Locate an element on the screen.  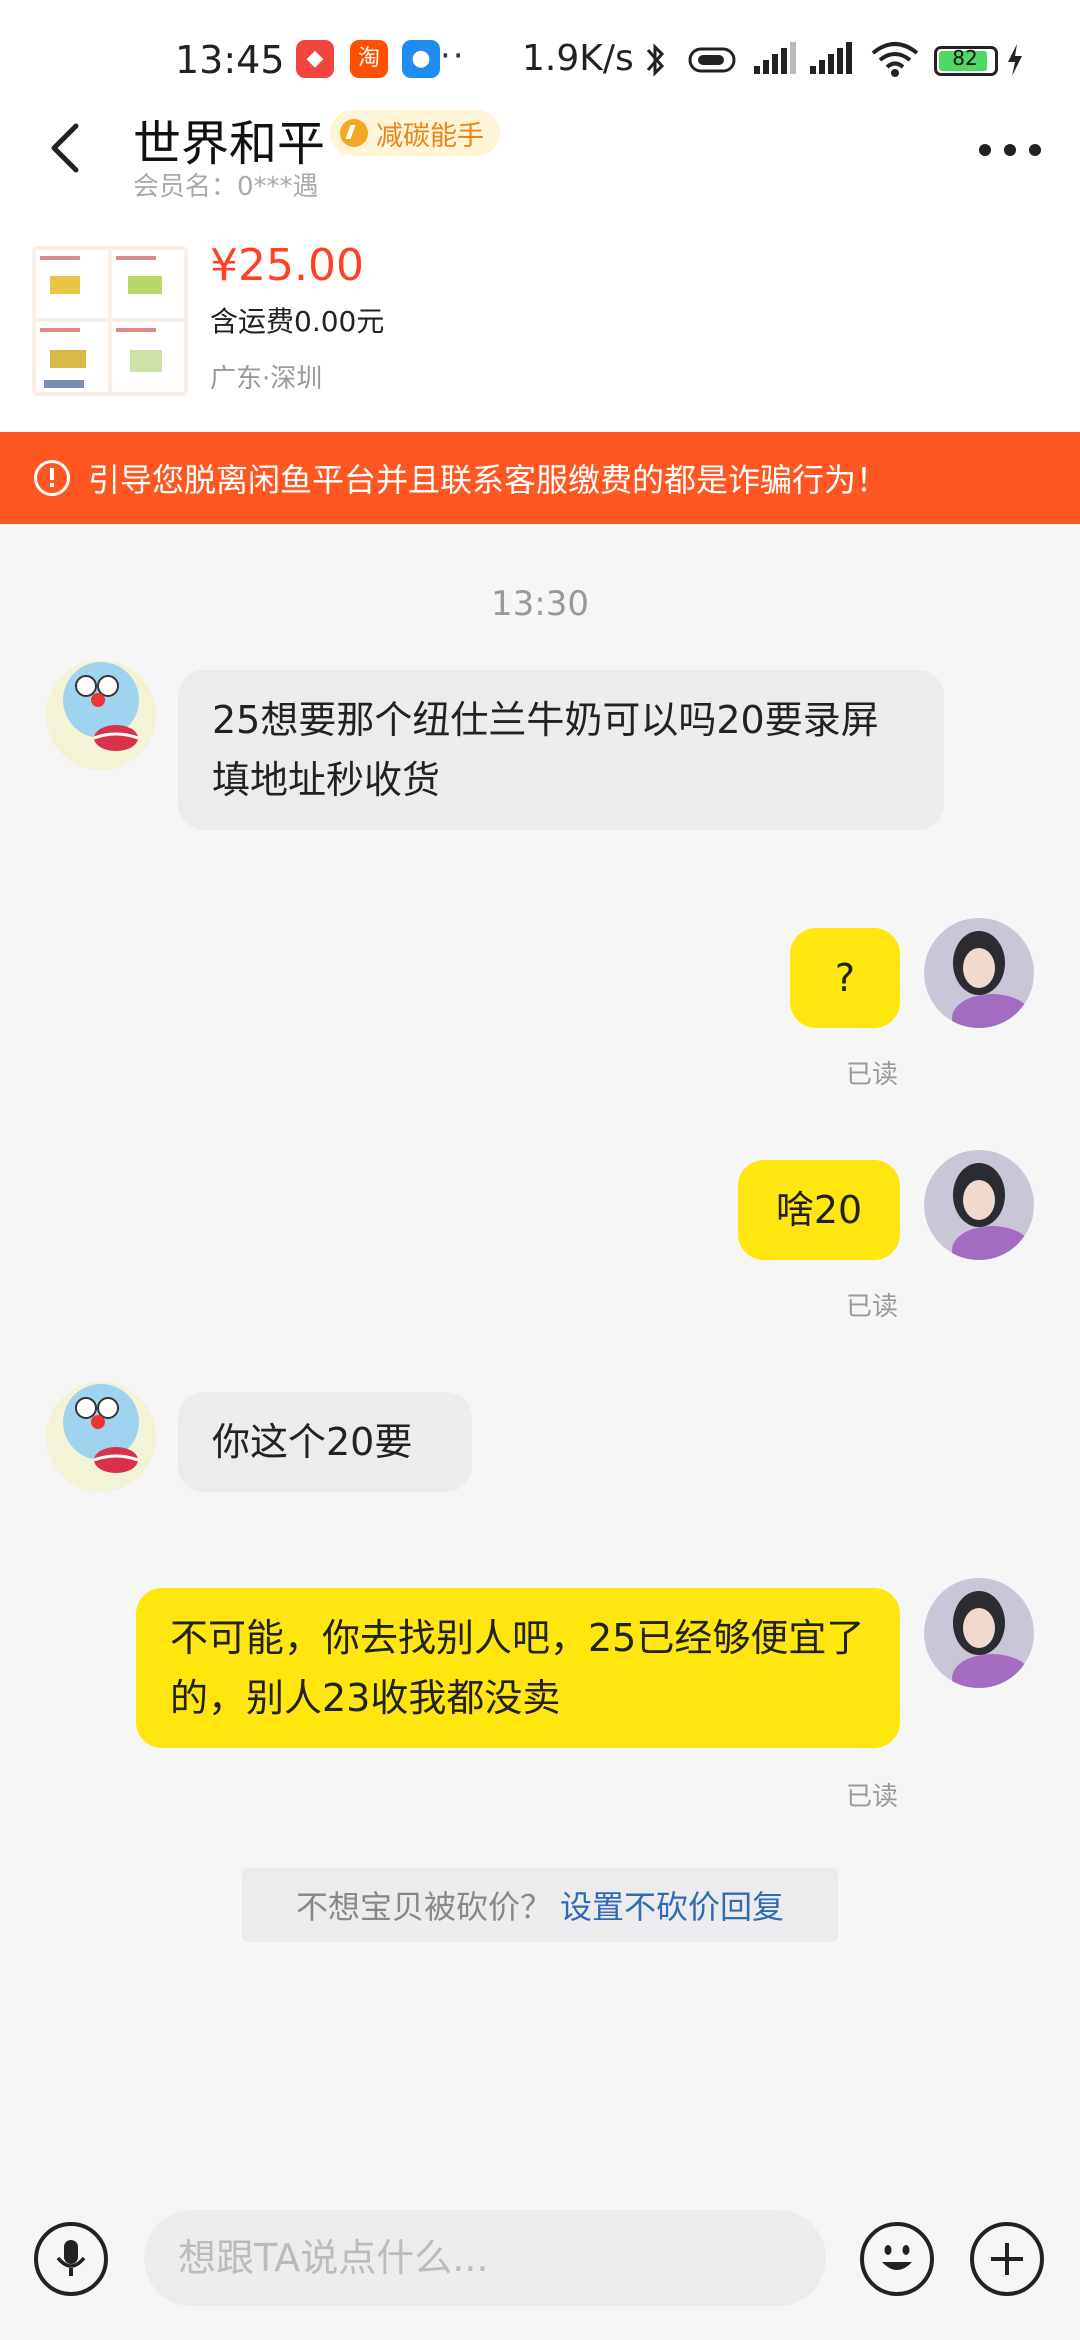
microphone-icon is located at coordinates (71, 2258).